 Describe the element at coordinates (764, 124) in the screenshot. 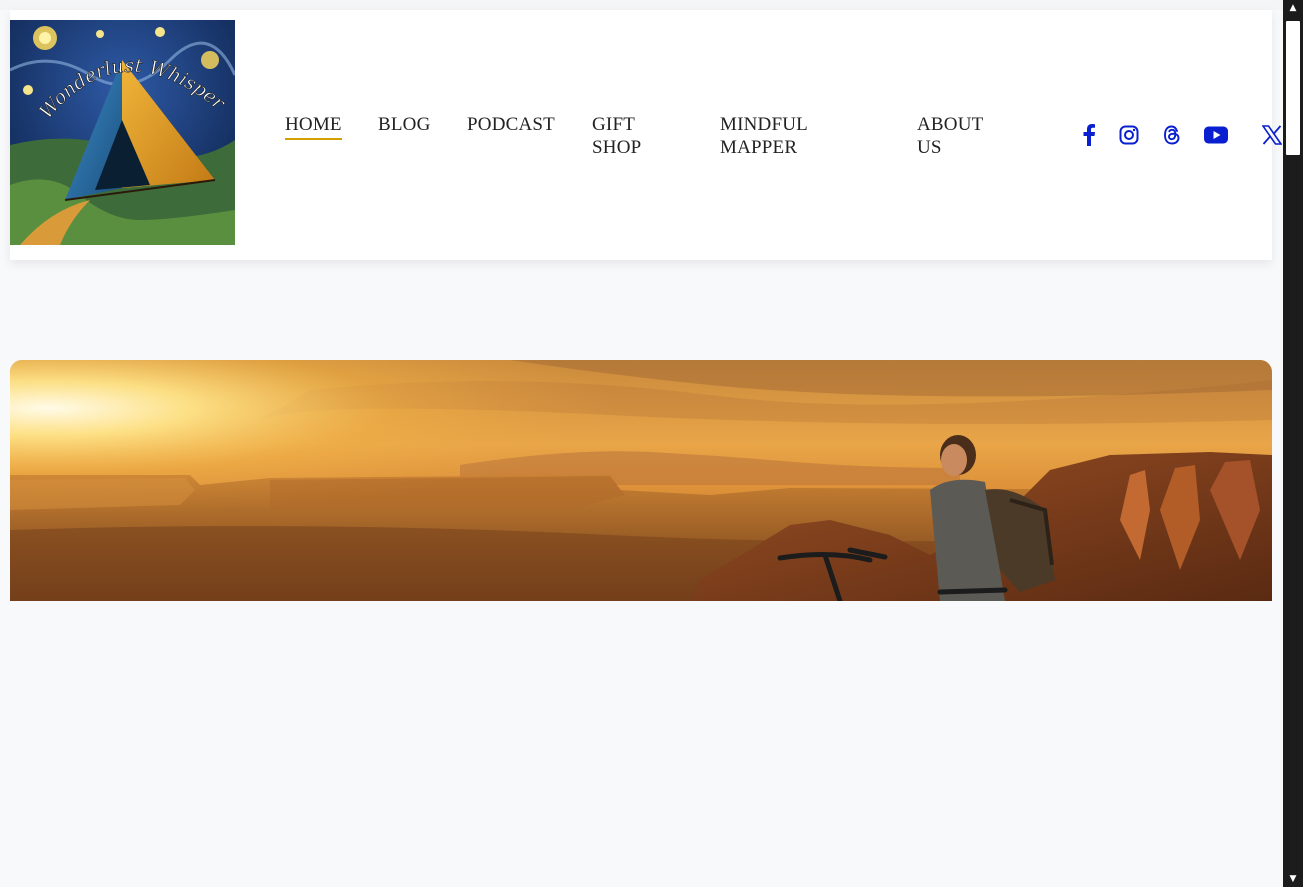

I see `nav-mindful-mapper-line1: MINDFUL` at that location.